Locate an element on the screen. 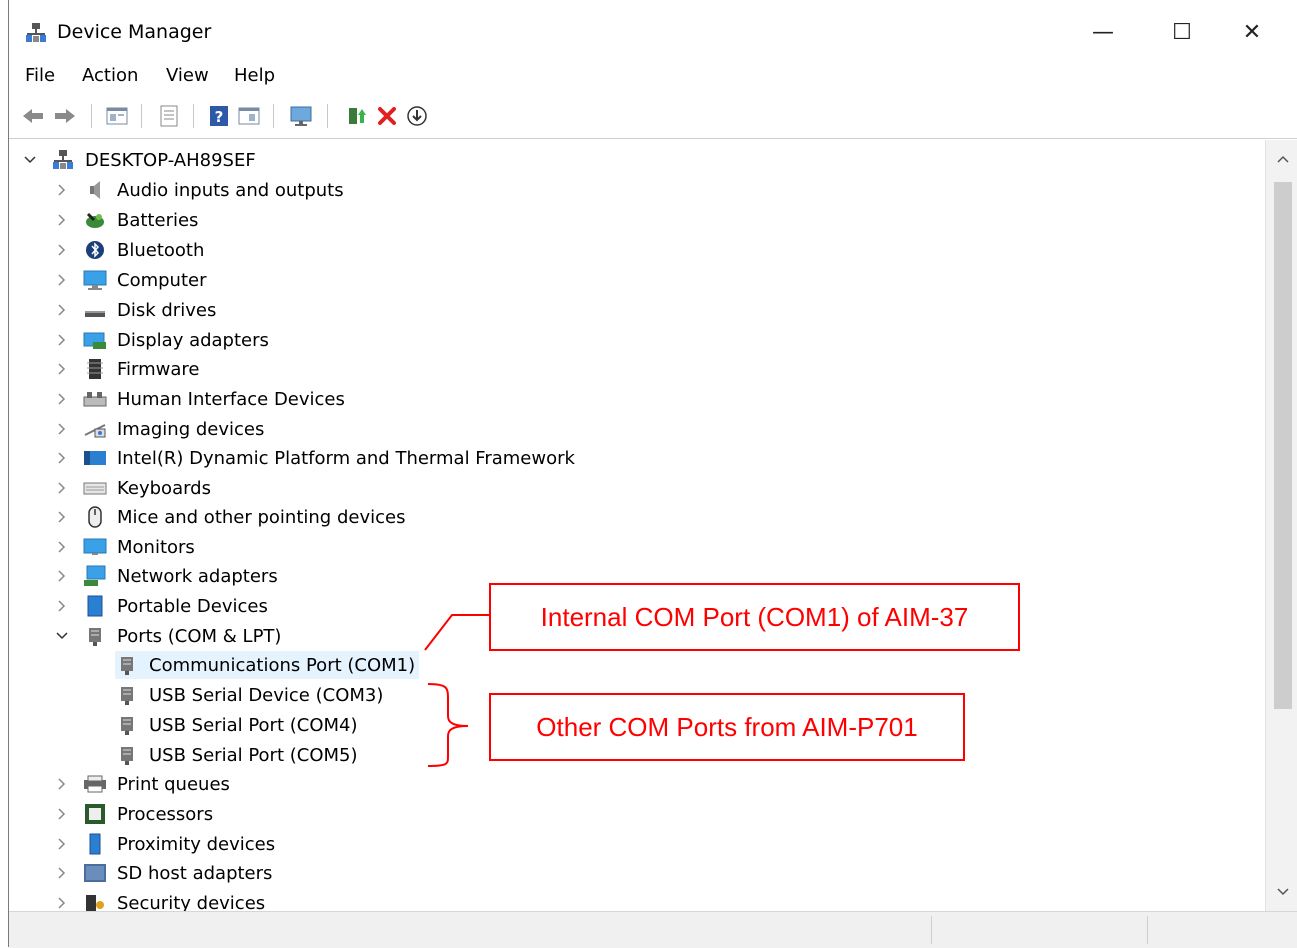 This screenshot has height=948, width=1297. annotation-internal-com: Internal COM Port (COM1) of AIM-37 is located at coordinates (754, 617).